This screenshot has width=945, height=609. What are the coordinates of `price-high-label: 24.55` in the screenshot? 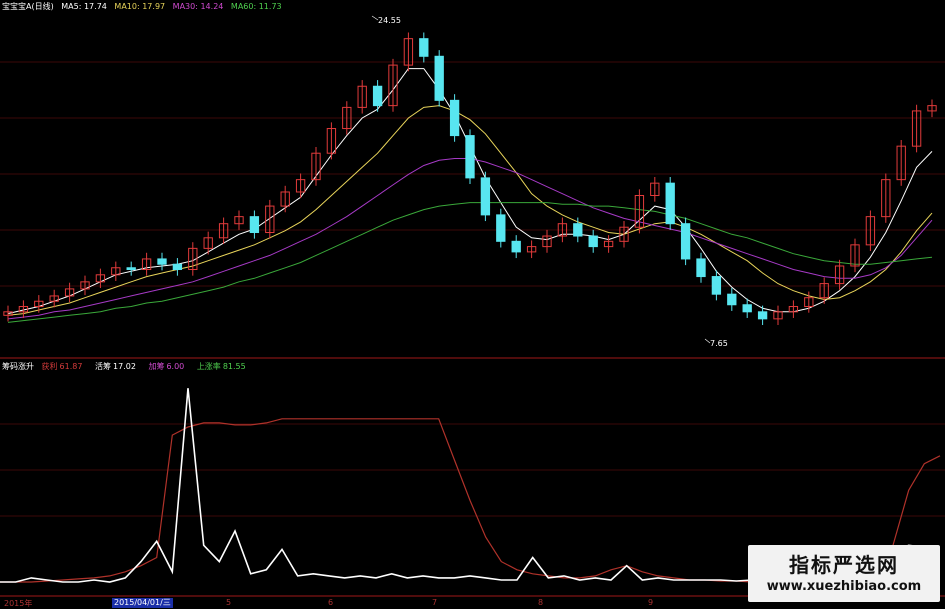 It's located at (389, 20).